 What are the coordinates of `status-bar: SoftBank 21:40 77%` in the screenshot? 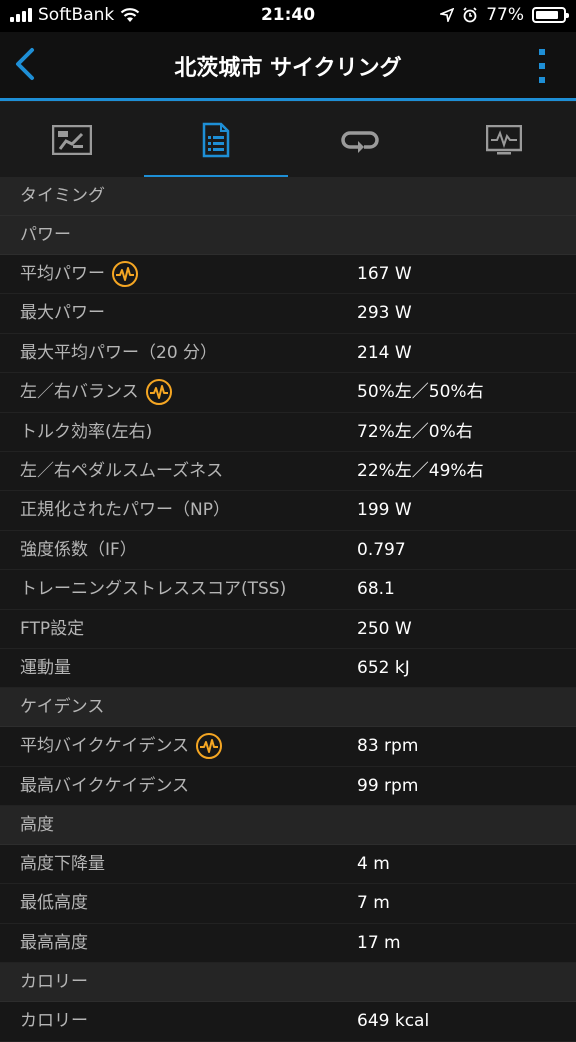 It's located at (288, 16).